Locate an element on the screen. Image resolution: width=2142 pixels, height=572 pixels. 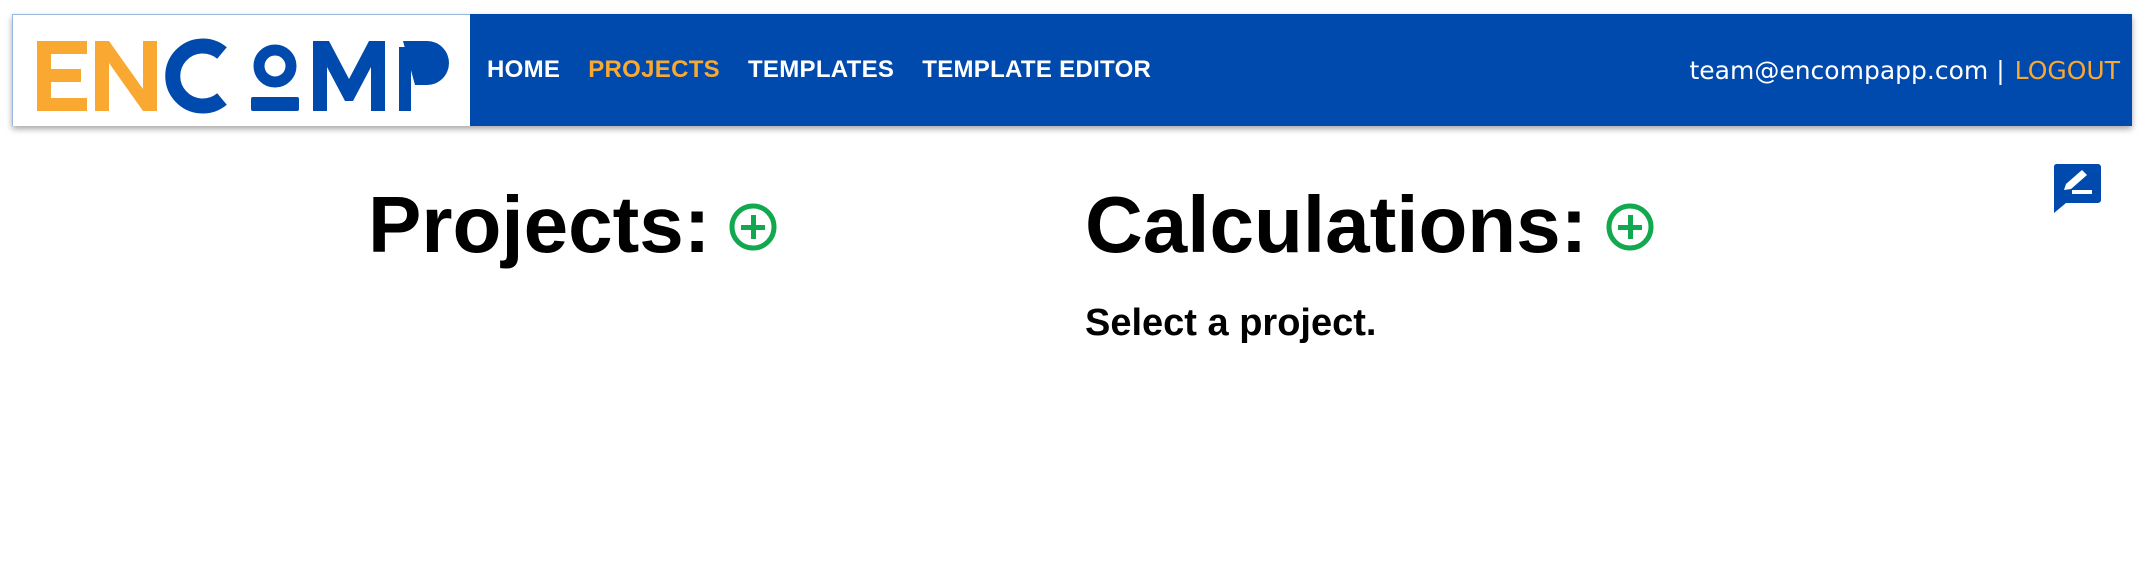
projects-heading: Projects: is located at coordinates (539, 224).